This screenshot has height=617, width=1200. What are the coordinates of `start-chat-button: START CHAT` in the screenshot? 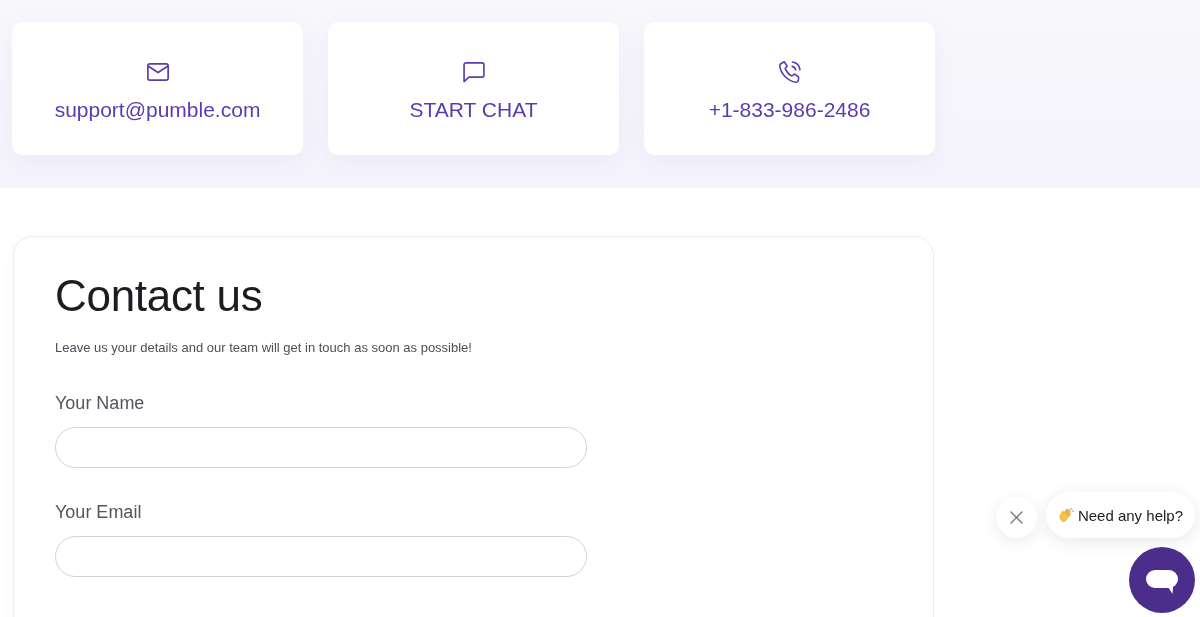 It's located at (473, 88).